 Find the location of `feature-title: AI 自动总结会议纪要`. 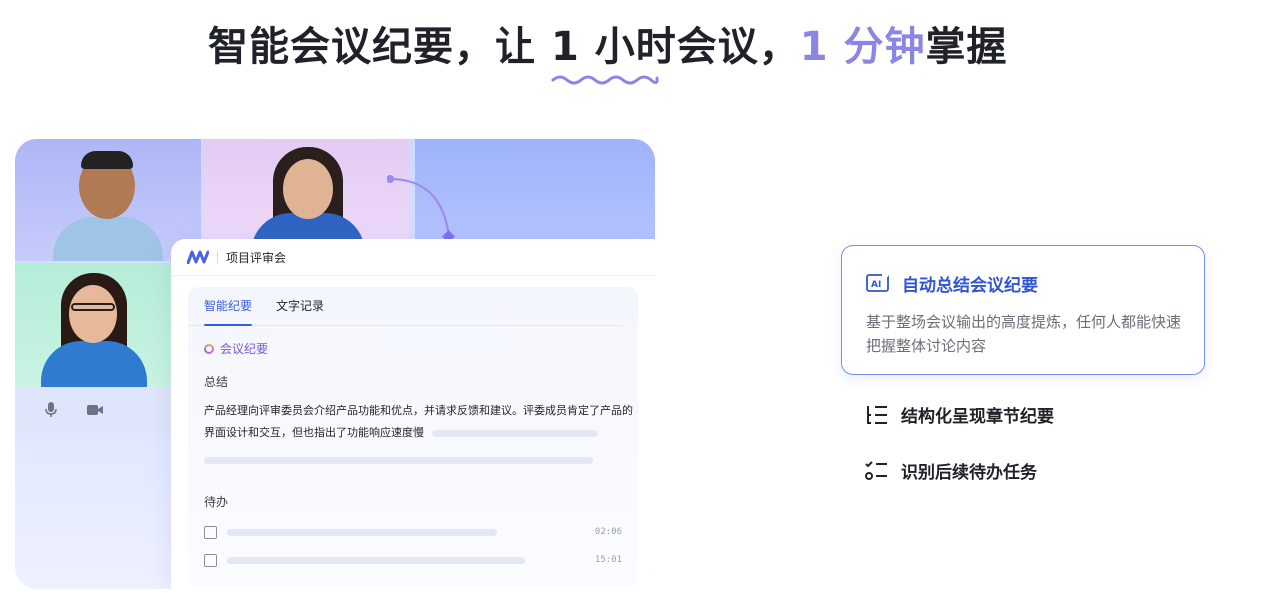

feature-title: AI 自动总结会议纪要 is located at coordinates (952, 283).